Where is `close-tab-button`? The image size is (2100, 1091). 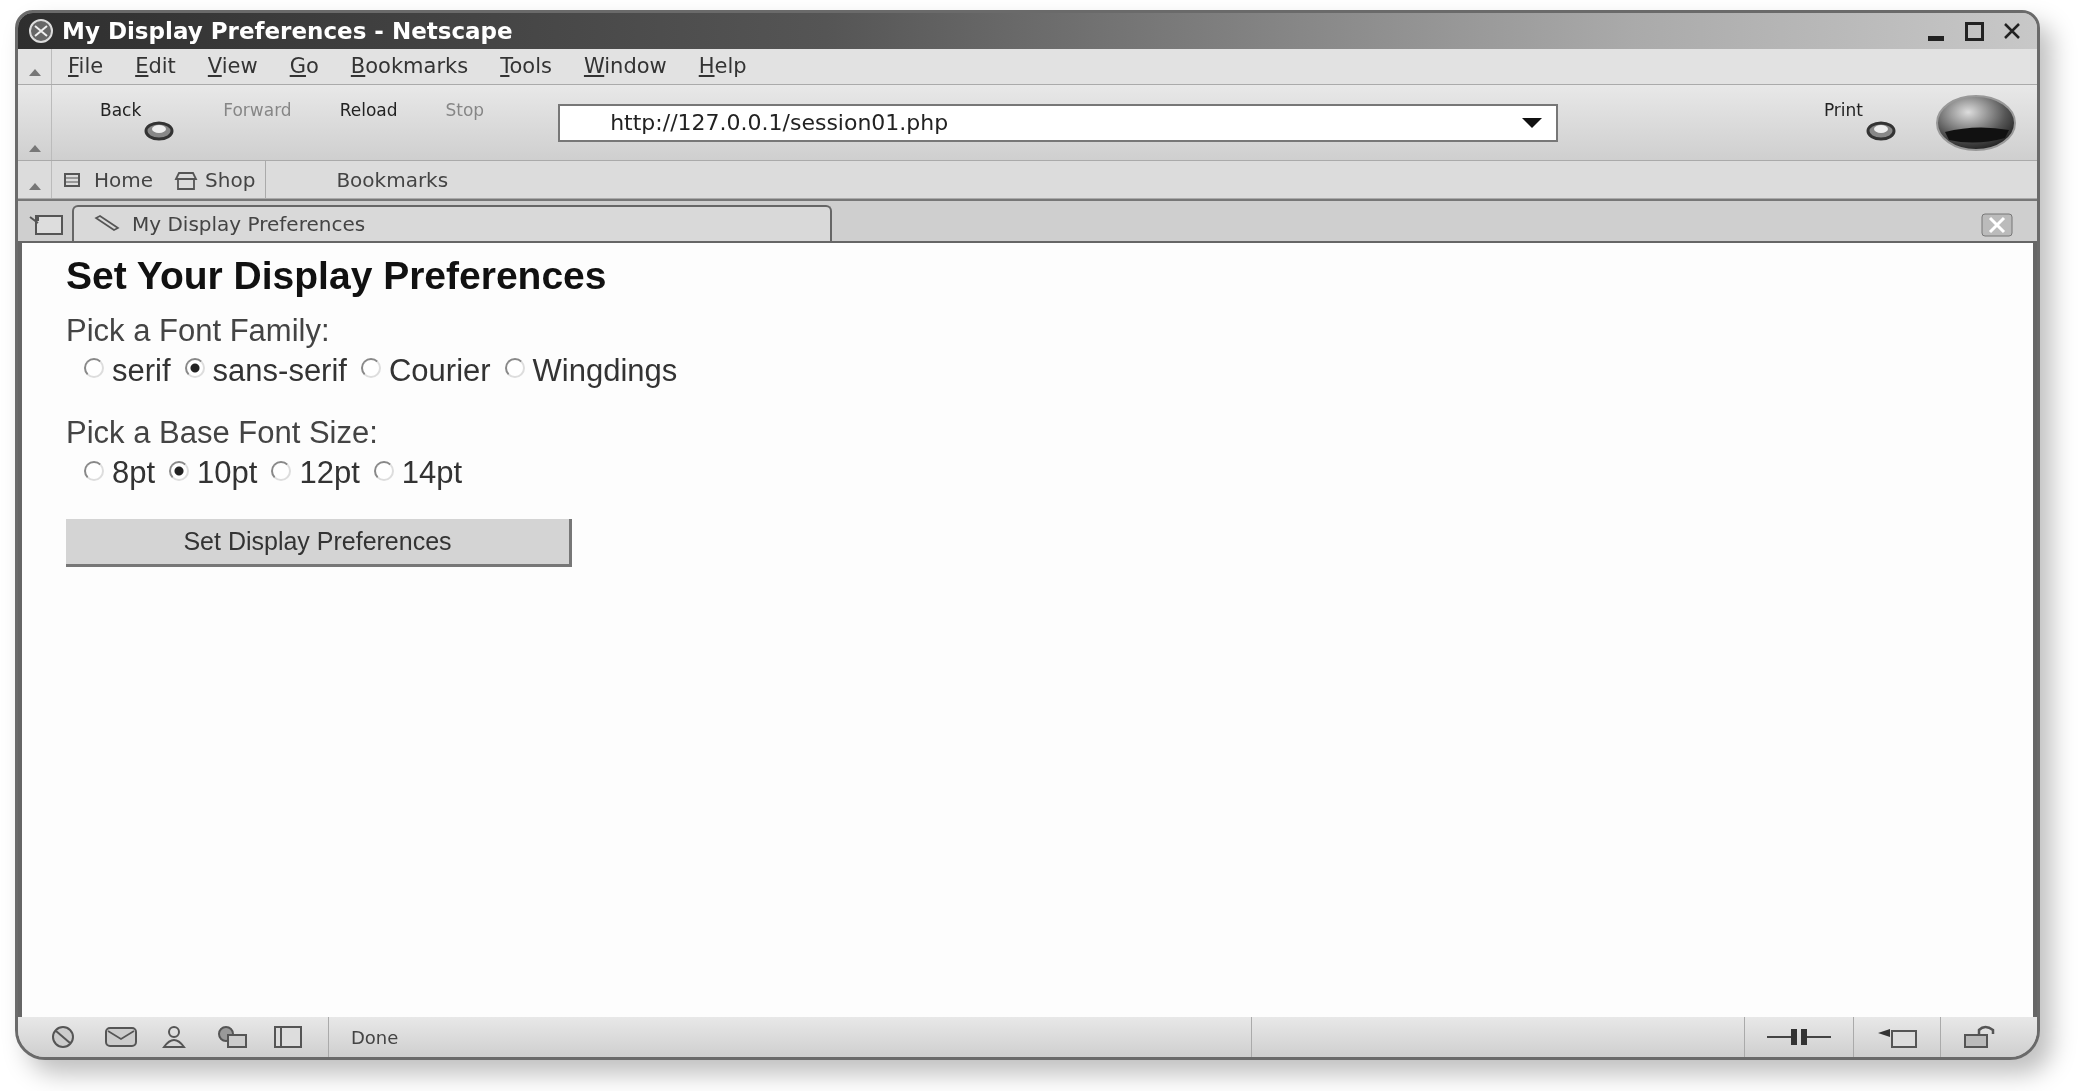
close-tab-button is located at coordinates (1997, 224).